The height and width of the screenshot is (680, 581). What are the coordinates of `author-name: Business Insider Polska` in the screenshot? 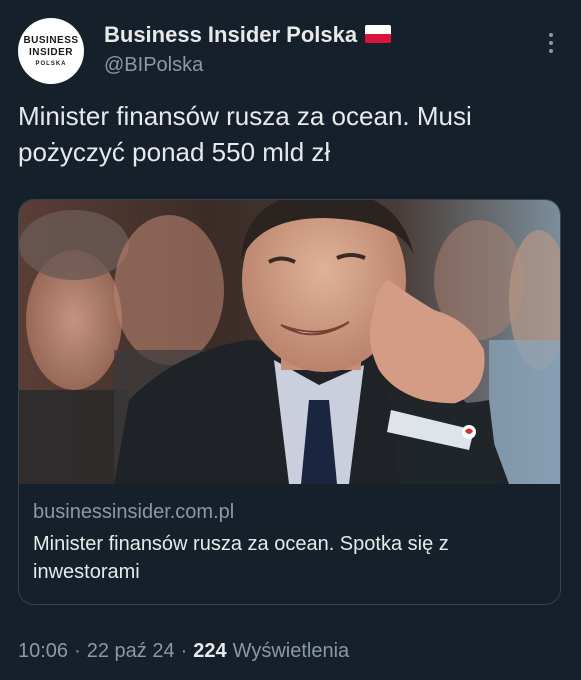 It's located at (230, 35).